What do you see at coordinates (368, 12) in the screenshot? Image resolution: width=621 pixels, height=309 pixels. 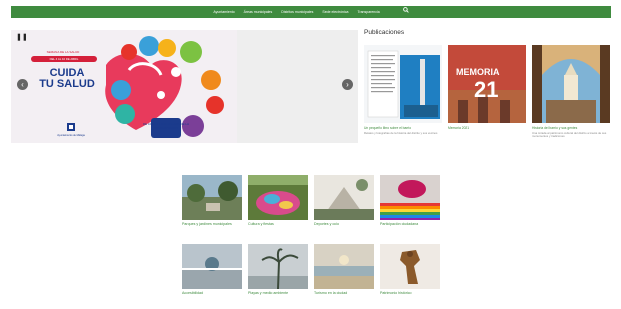 I see `nav-item-transparencia: Transparencia` at bounding box center [368, 12].